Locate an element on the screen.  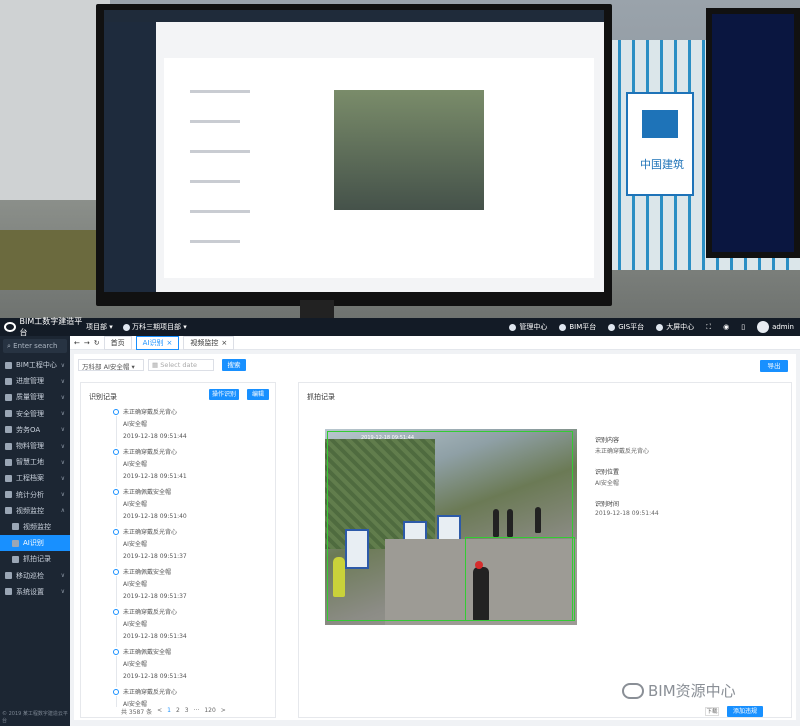
building is located at coordinates (55, 100).